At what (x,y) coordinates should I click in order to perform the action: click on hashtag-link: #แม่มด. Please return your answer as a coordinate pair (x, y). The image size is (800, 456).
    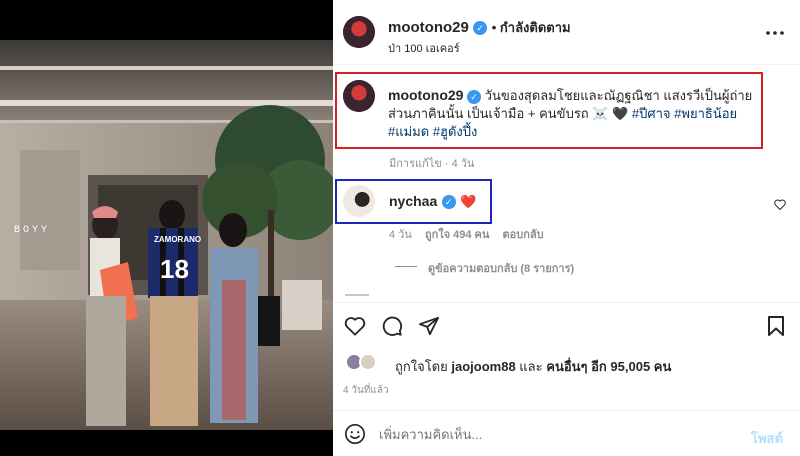
    Looking at the image, I should click on (408, 131).